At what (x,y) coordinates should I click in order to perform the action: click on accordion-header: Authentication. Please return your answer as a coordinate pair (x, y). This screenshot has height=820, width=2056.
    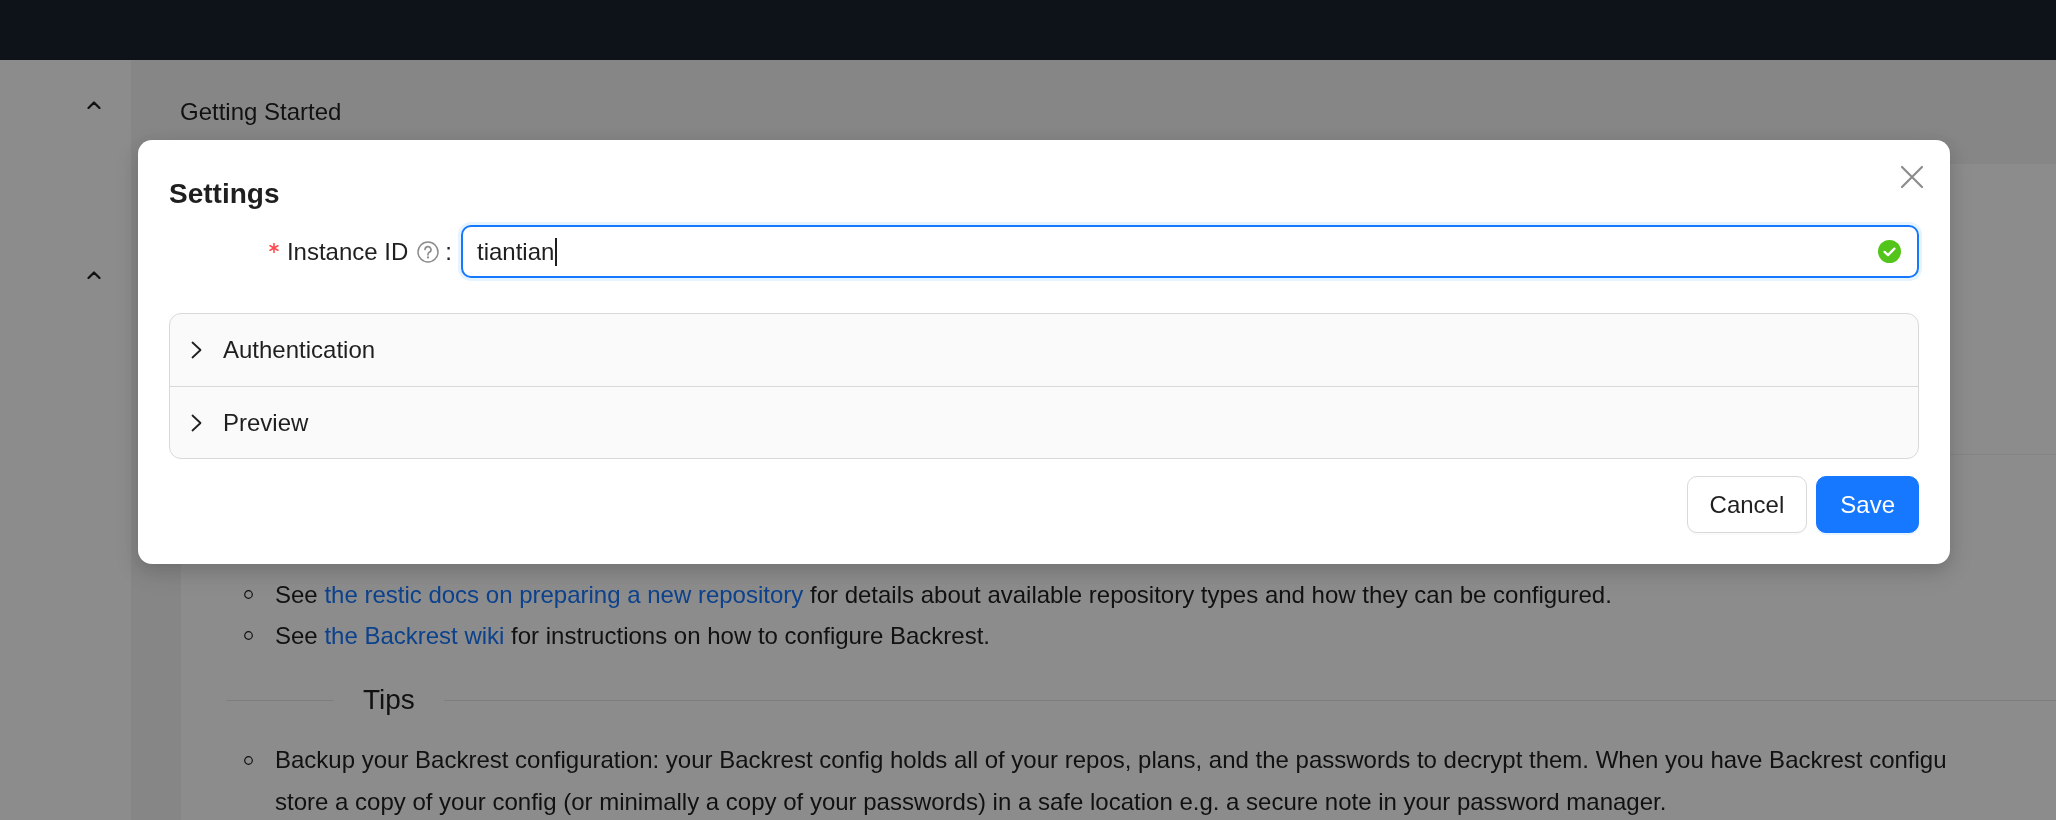
    Looking at the image, I should click on (1044, 350).